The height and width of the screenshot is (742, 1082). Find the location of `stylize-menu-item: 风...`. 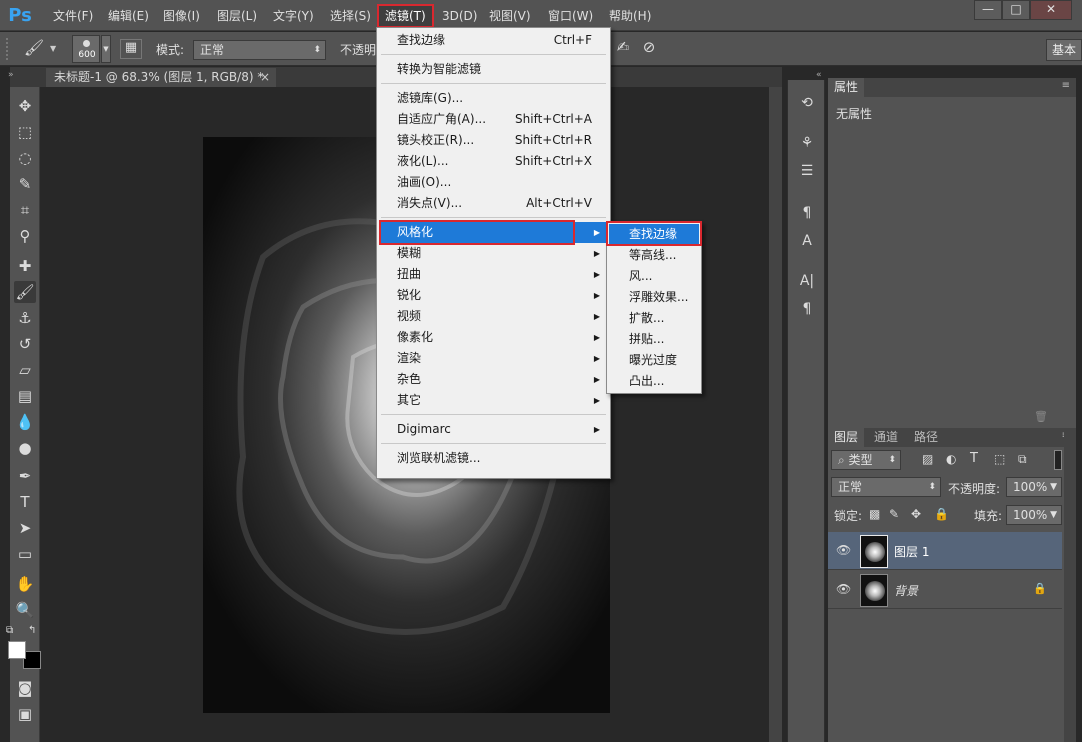

stylize-menu-item: 风... is located at coordinates (654, 276).